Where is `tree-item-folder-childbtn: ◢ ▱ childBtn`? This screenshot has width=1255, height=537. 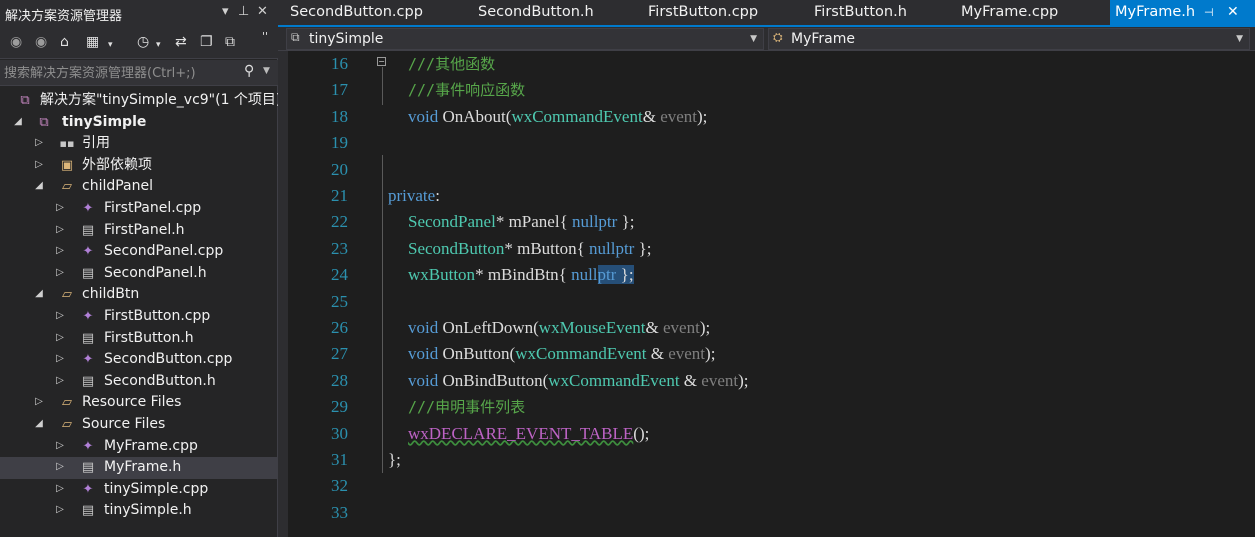
tree-item-folder-childbtn: ◢ ▱ childBtn is located at coordinates (139, 295).